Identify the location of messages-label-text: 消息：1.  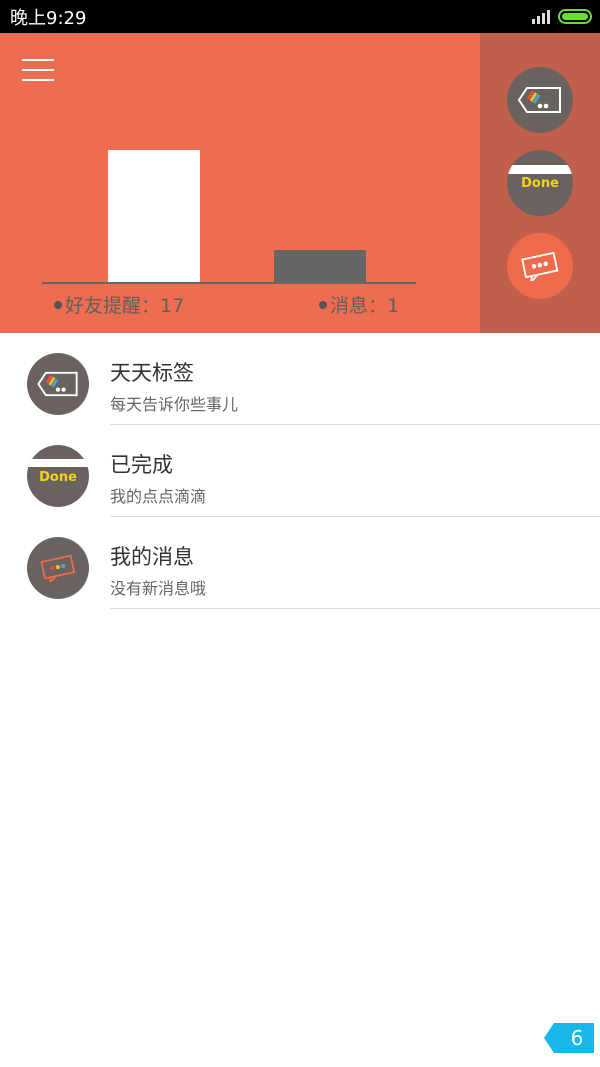
(365, 306).